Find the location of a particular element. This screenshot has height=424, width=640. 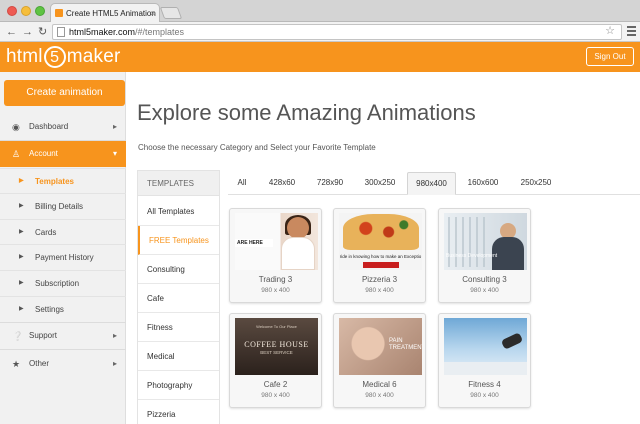

sidebar-item-dashboard: ◉ Dashboard ▸ is located at coordinates (63, 127).